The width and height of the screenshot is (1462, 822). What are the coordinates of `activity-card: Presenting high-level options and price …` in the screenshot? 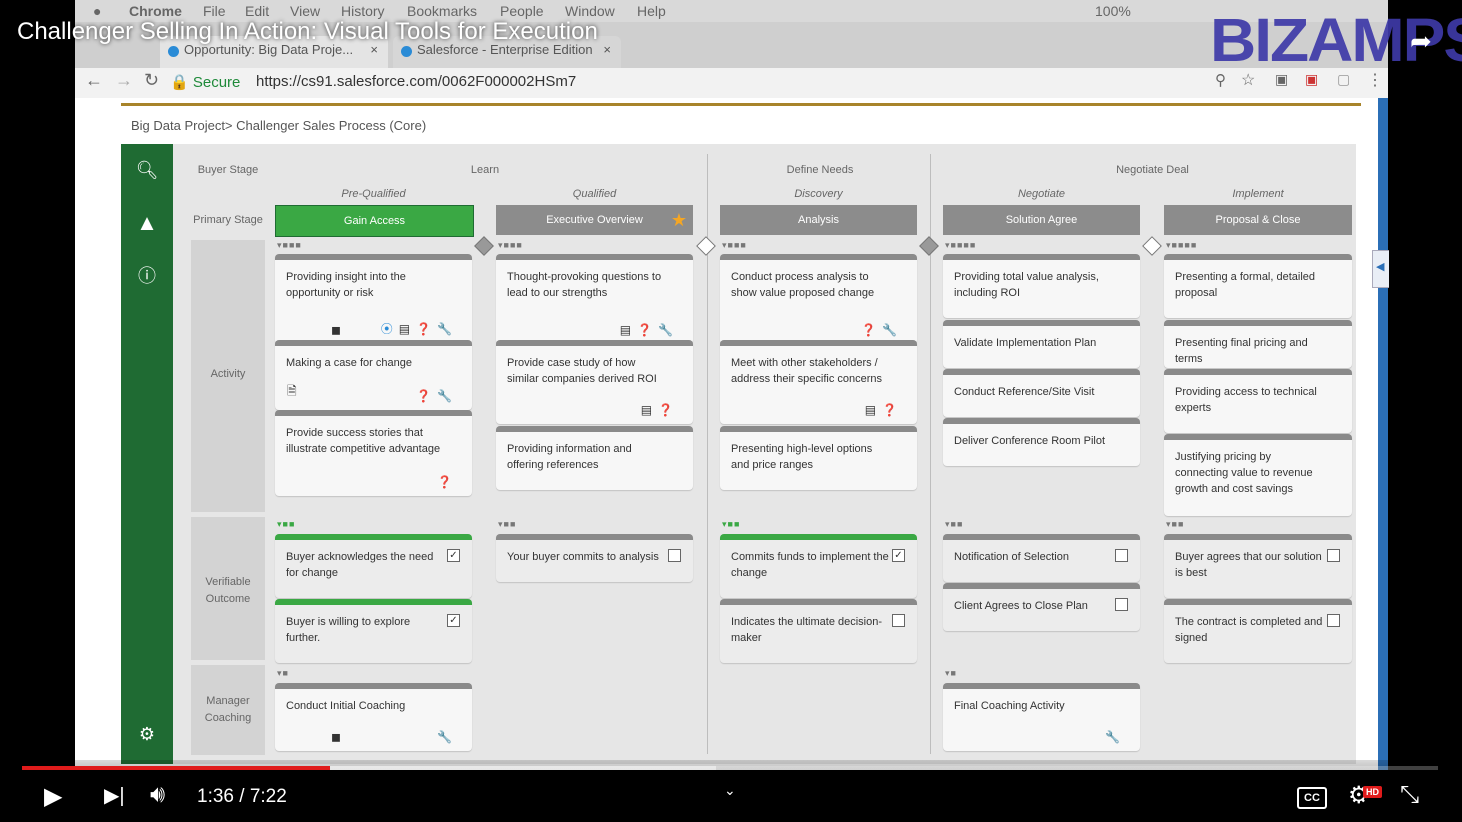 It's located at (818, 458).